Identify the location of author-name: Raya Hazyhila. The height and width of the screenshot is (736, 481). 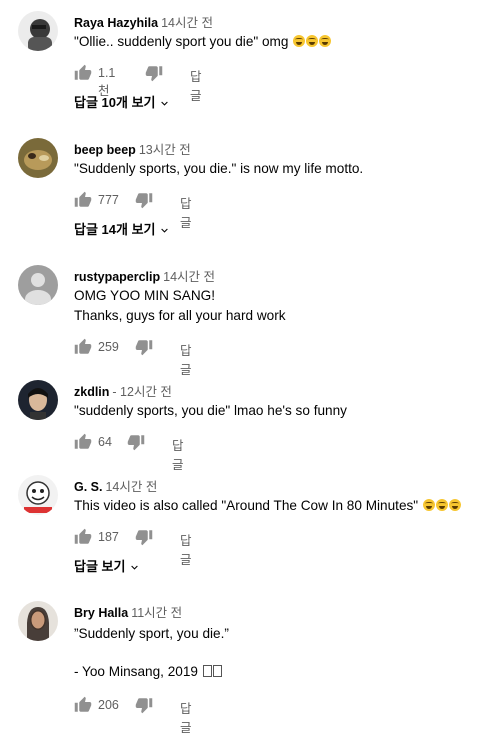
(116, 23).